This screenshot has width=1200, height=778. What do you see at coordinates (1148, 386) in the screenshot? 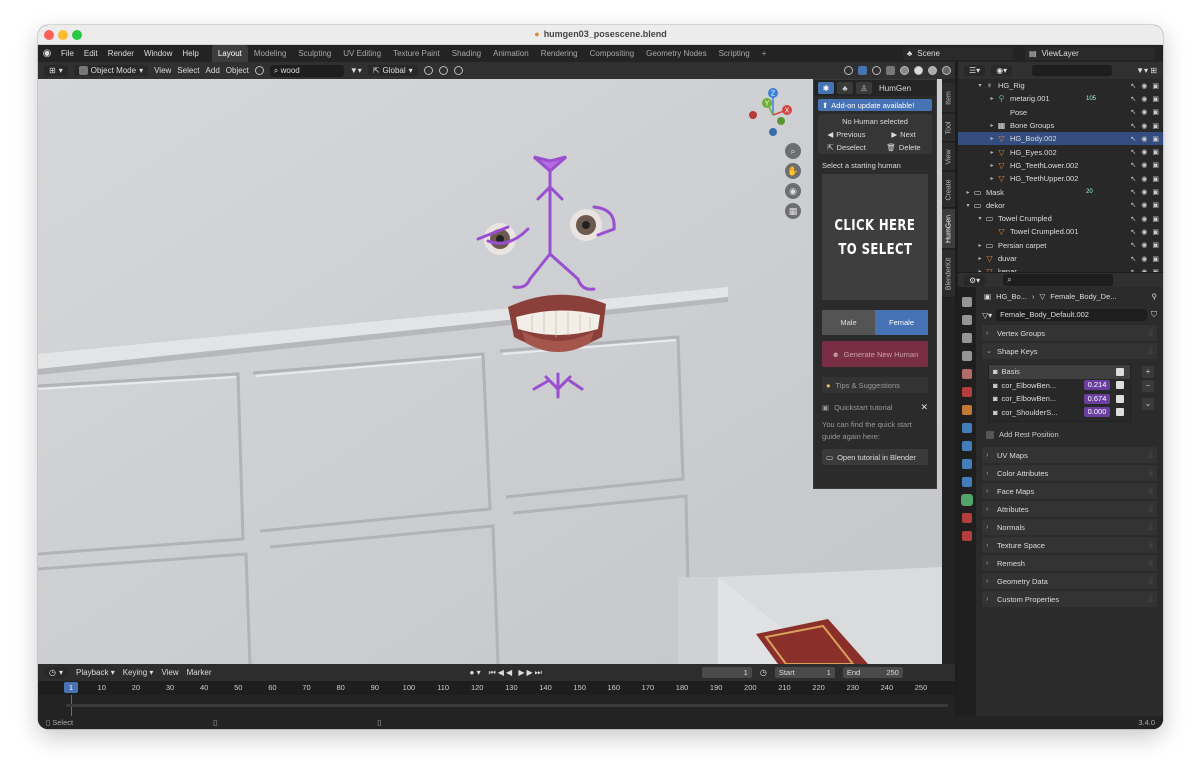
I see `remove-shape-key-icon: −` at bounding box center [1148, 386].